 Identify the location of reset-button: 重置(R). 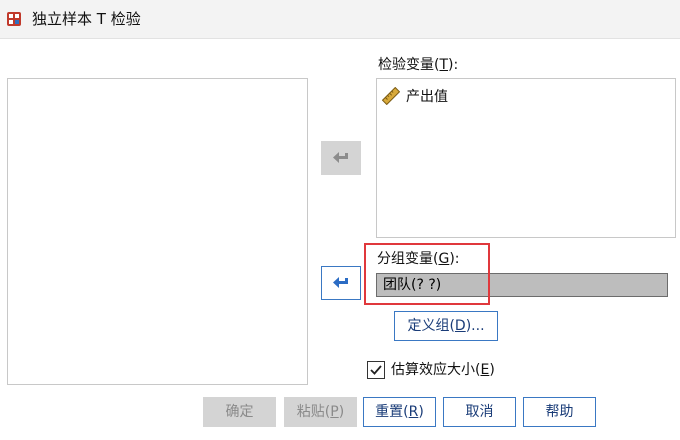
(399, 412).